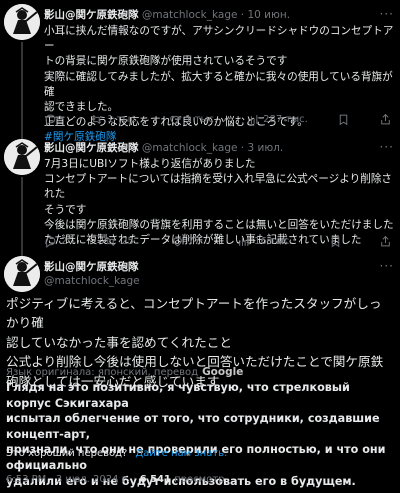 This screenshot has height=493, width=400. I want to click on tweet-line: 実際に確認してみましたが、拡大すると確かに我々の使用している背旗が確, so click(218, 84).